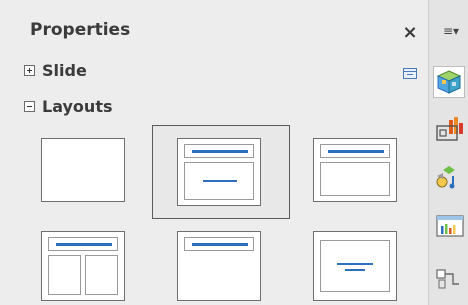  Describe the element at coordinates (445, 177) in the screenshot. I see `gallery-icon` at that location.